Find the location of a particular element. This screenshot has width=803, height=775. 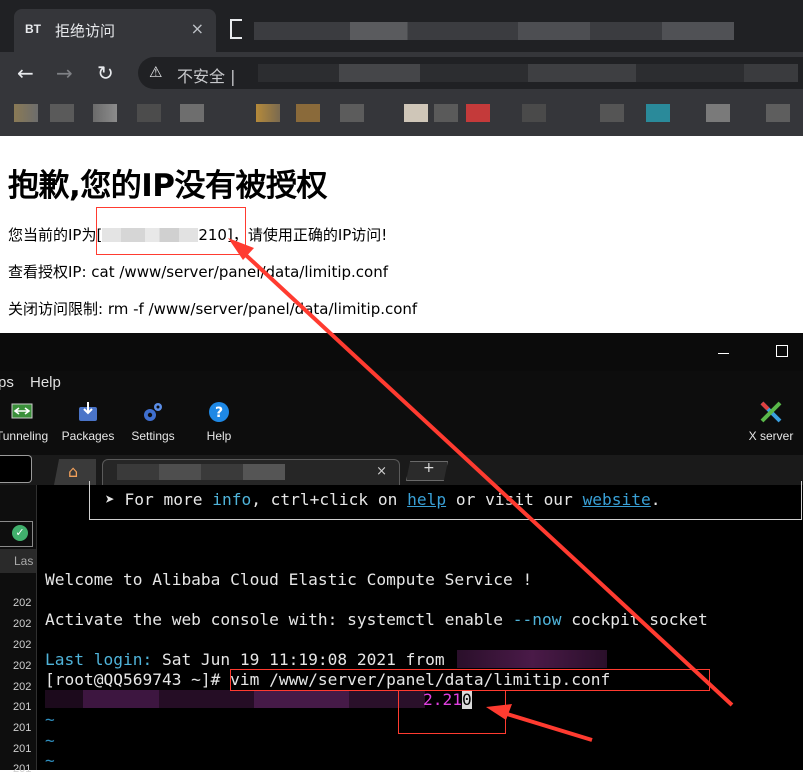

annotation-arrow-line is located at coordinates (543, 725).